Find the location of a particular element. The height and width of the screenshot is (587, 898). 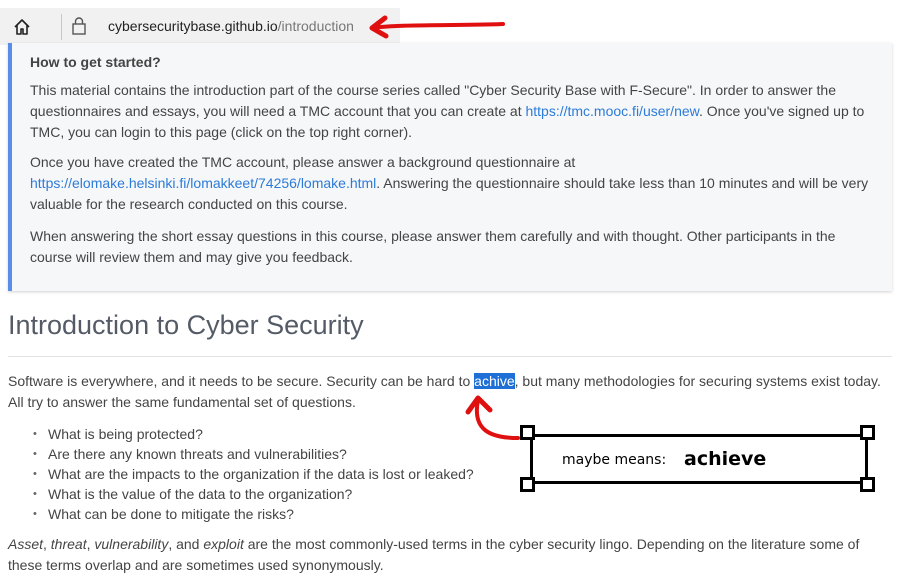

term-vulnerability: vulnerability is located at coordinates (131, 544).